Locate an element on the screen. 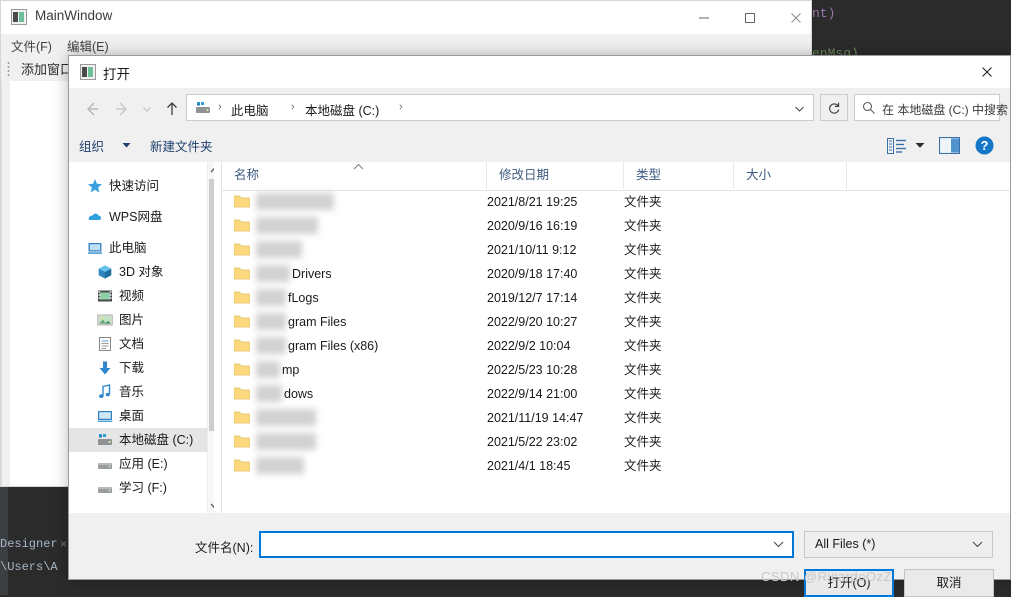 The image size is (1011, 597). up-arrow-icon is located at coordinates (172, 108).